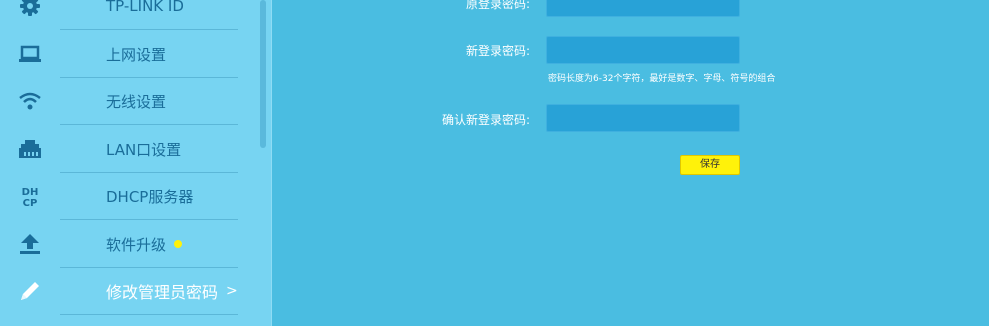 The width and height of the screenshot is (989, 326). I want to click on confirm-password-label: 确认新登录密码:, so click(485, 120).